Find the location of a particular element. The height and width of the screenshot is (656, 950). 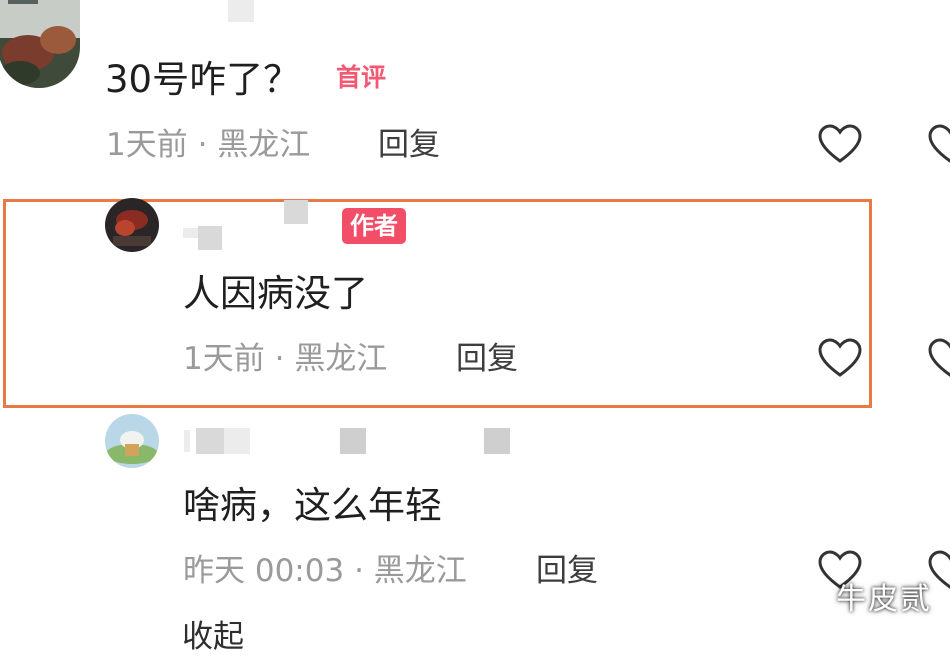

first-comment-badge: 首评 is located at coordinates (361, 77).